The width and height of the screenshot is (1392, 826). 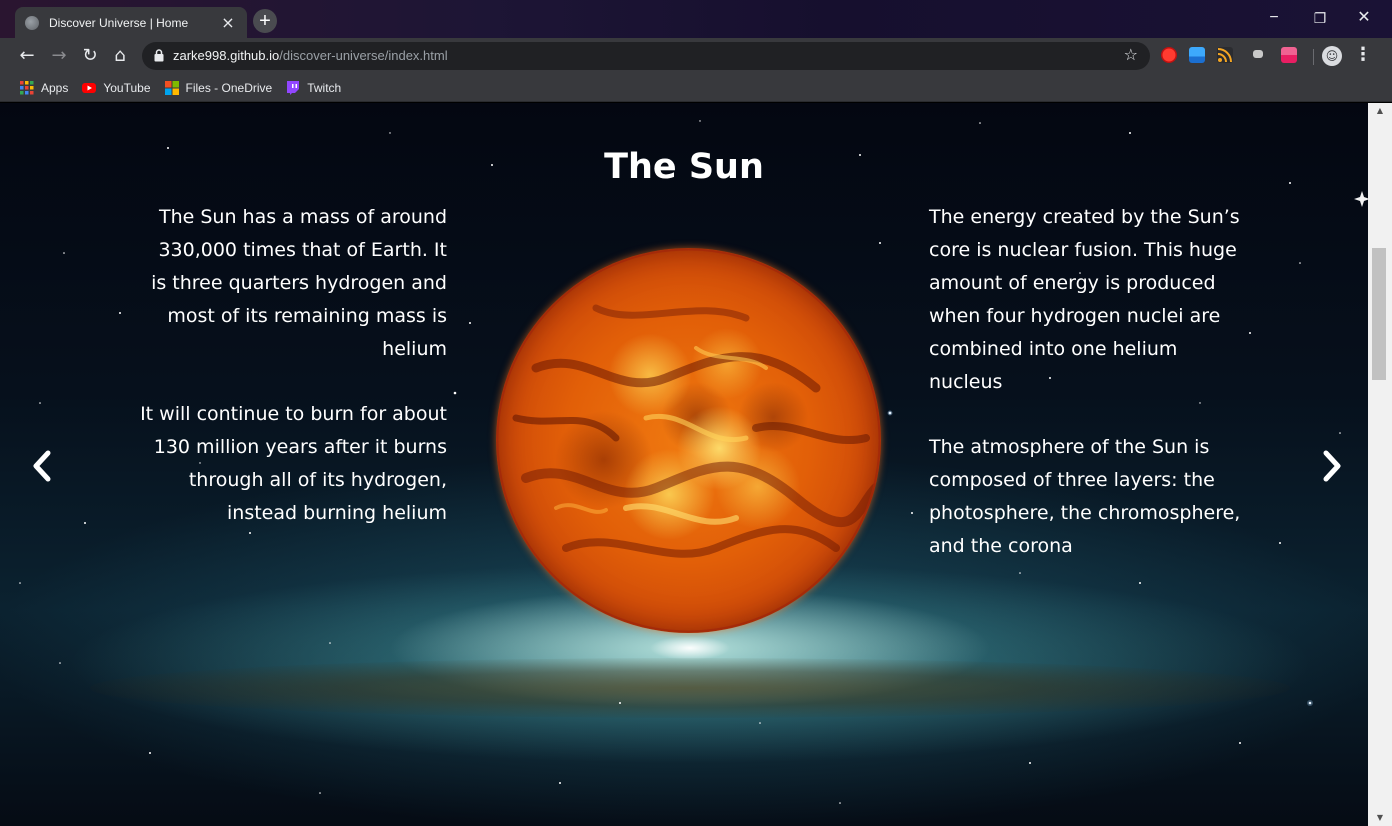 I want to click on close-tab-icon: ×, so click(x=228, y=22).